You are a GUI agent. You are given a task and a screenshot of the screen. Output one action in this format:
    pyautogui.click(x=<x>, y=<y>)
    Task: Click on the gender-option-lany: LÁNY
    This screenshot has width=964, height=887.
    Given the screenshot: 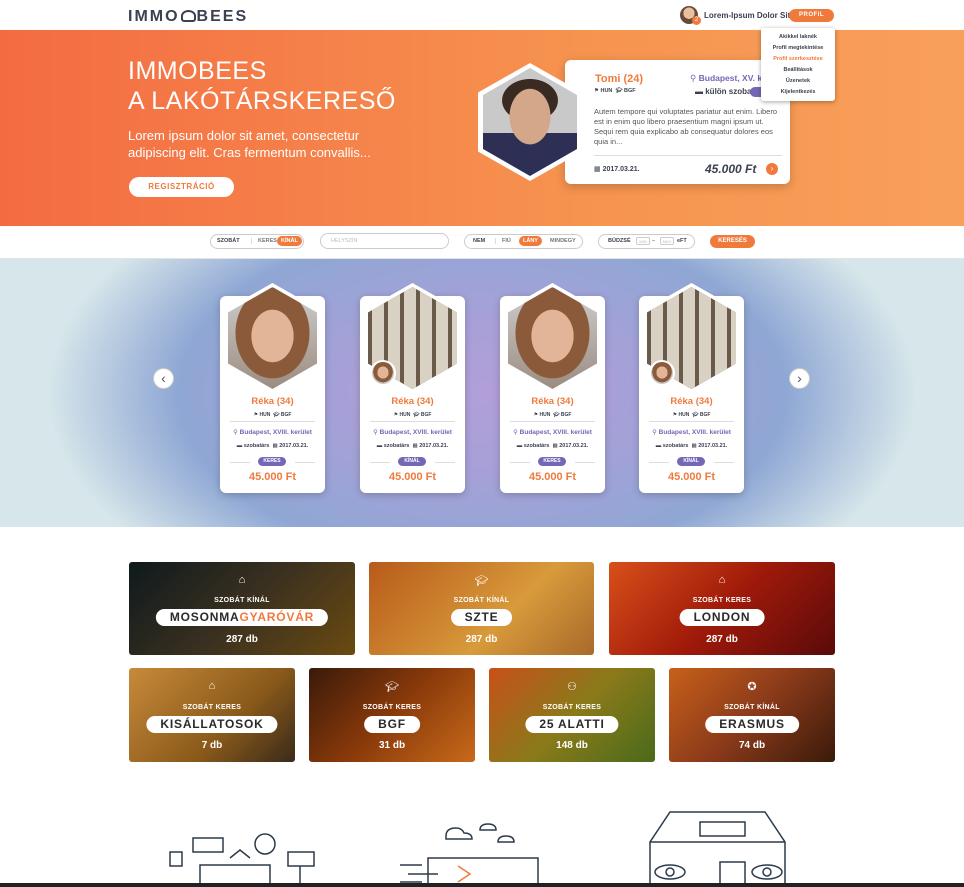 What is the action you would take?
    pyautogui.click(x=530, y=241)
    